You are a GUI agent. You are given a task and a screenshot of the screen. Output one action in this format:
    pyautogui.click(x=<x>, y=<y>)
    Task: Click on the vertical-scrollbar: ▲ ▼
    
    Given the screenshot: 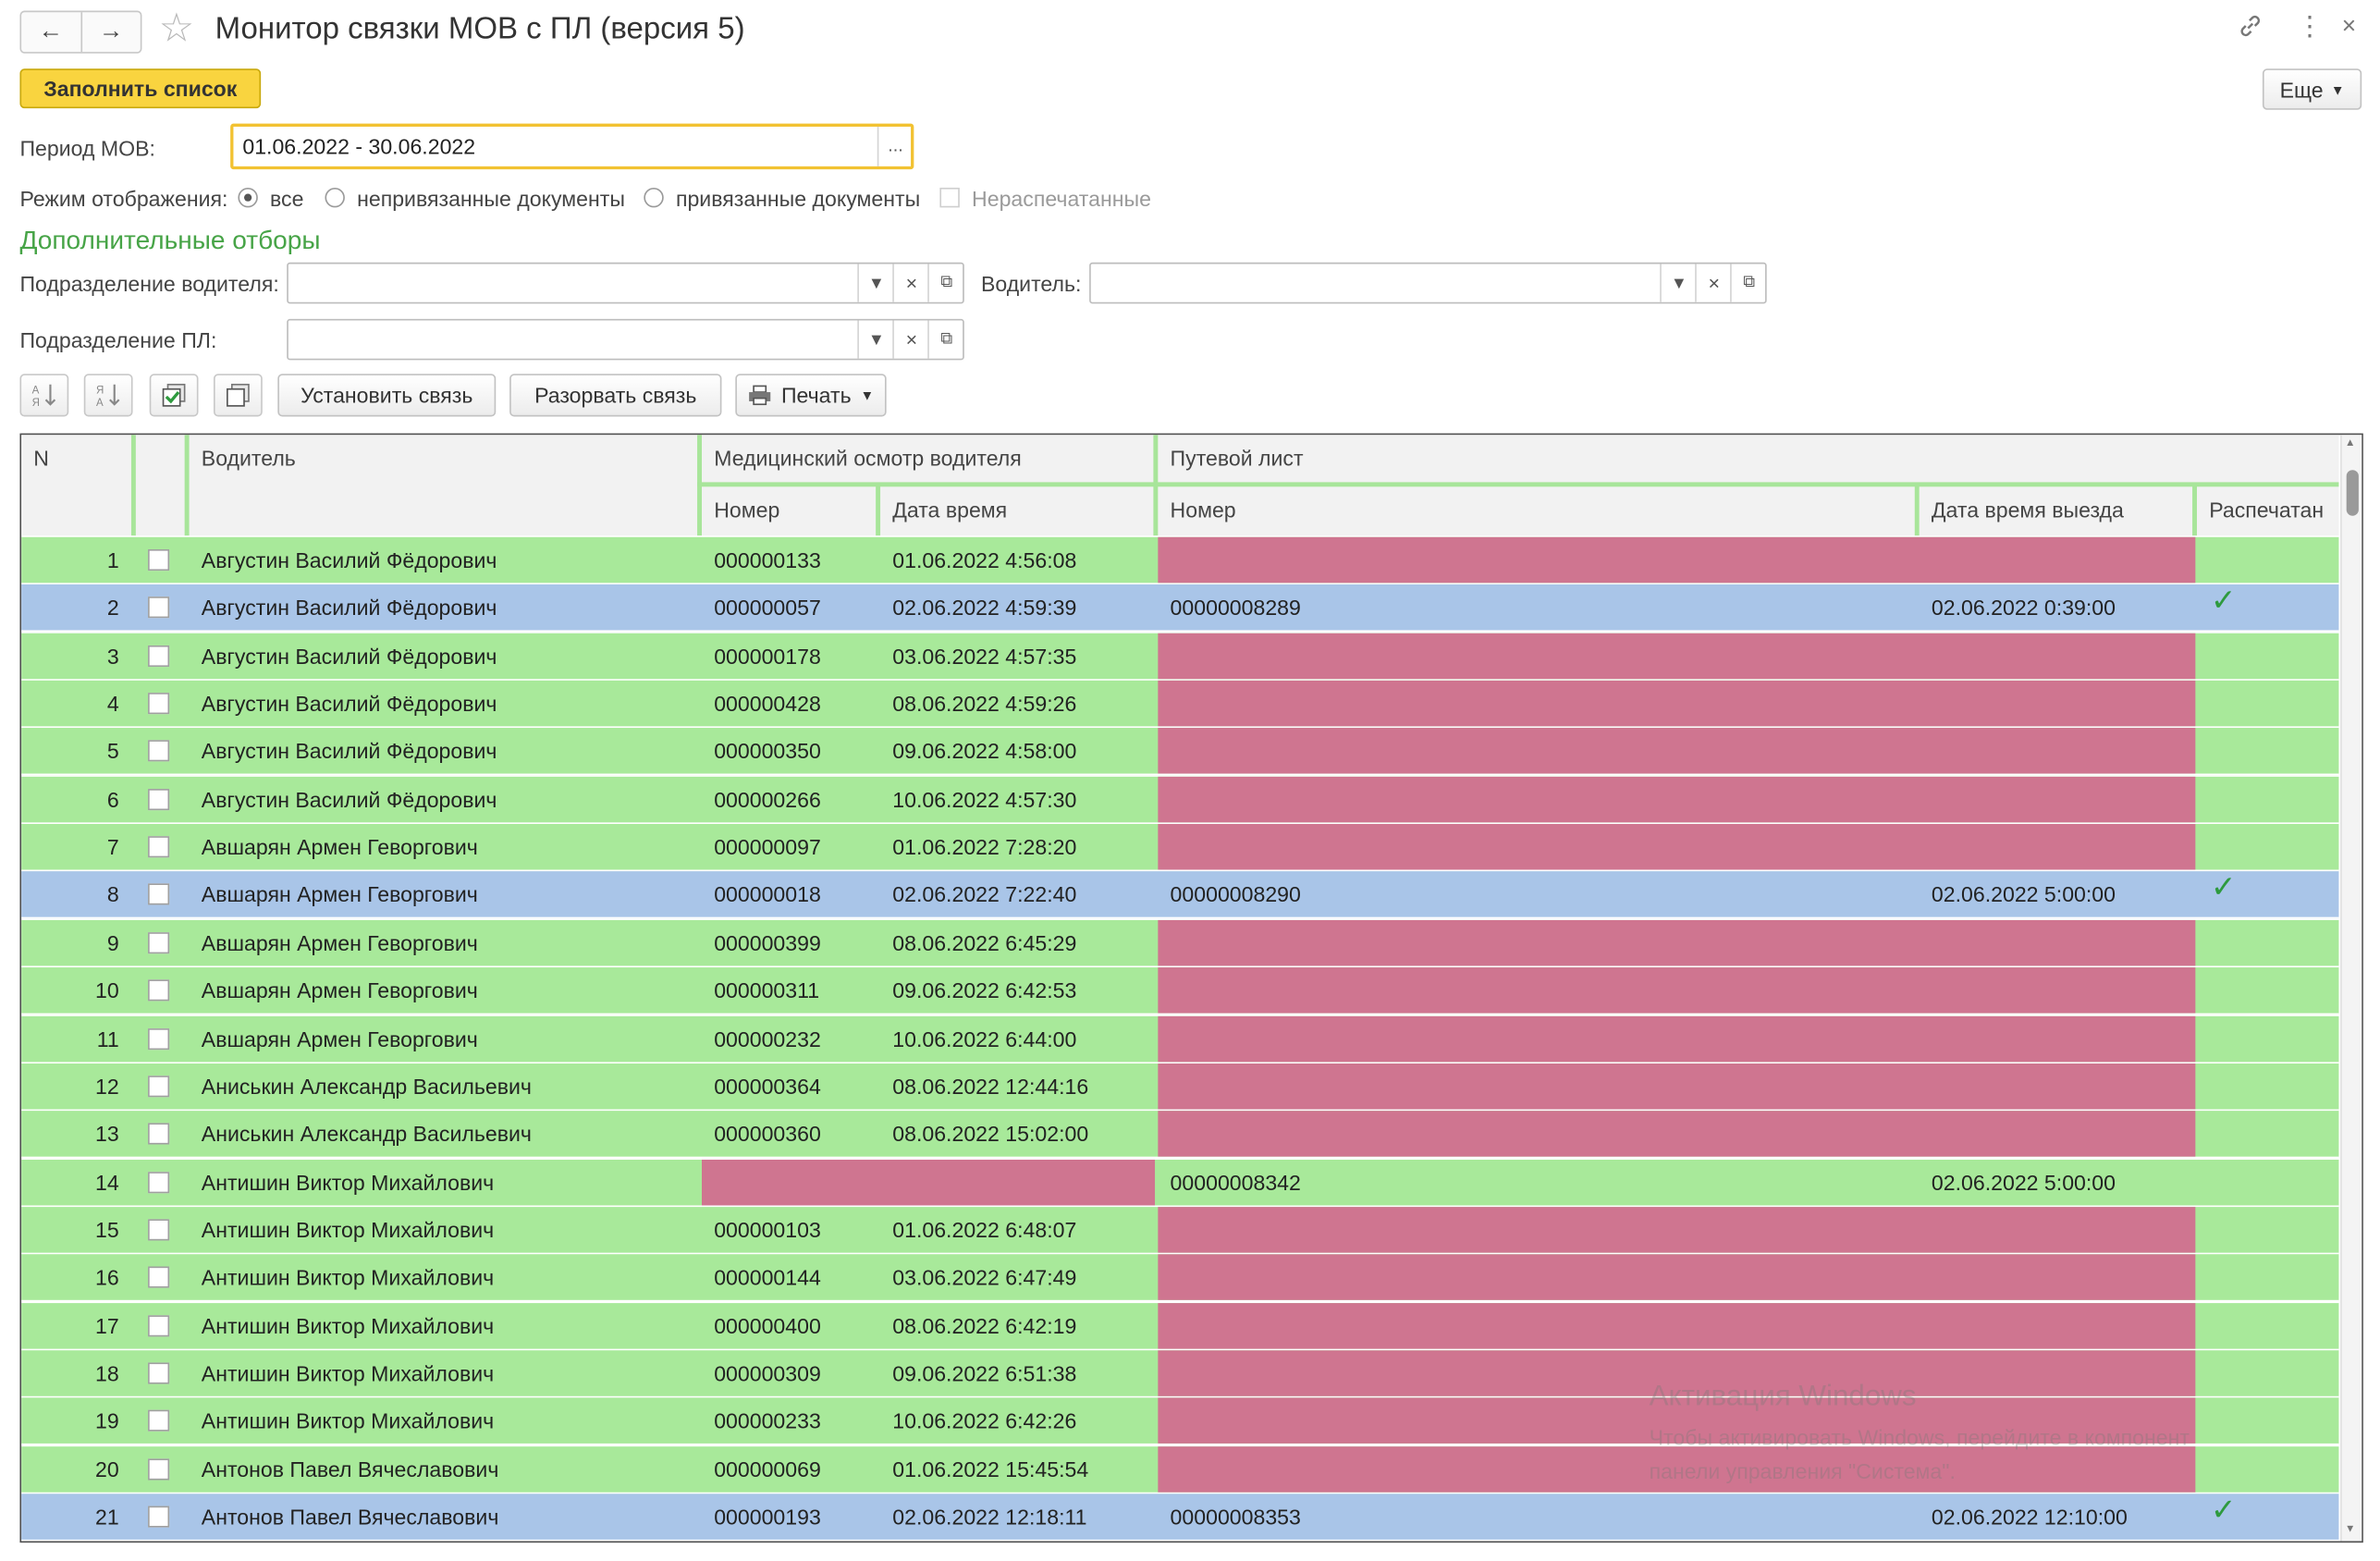 What is the action you would take?
    pyautogui.click(x=2351, y=989)
    